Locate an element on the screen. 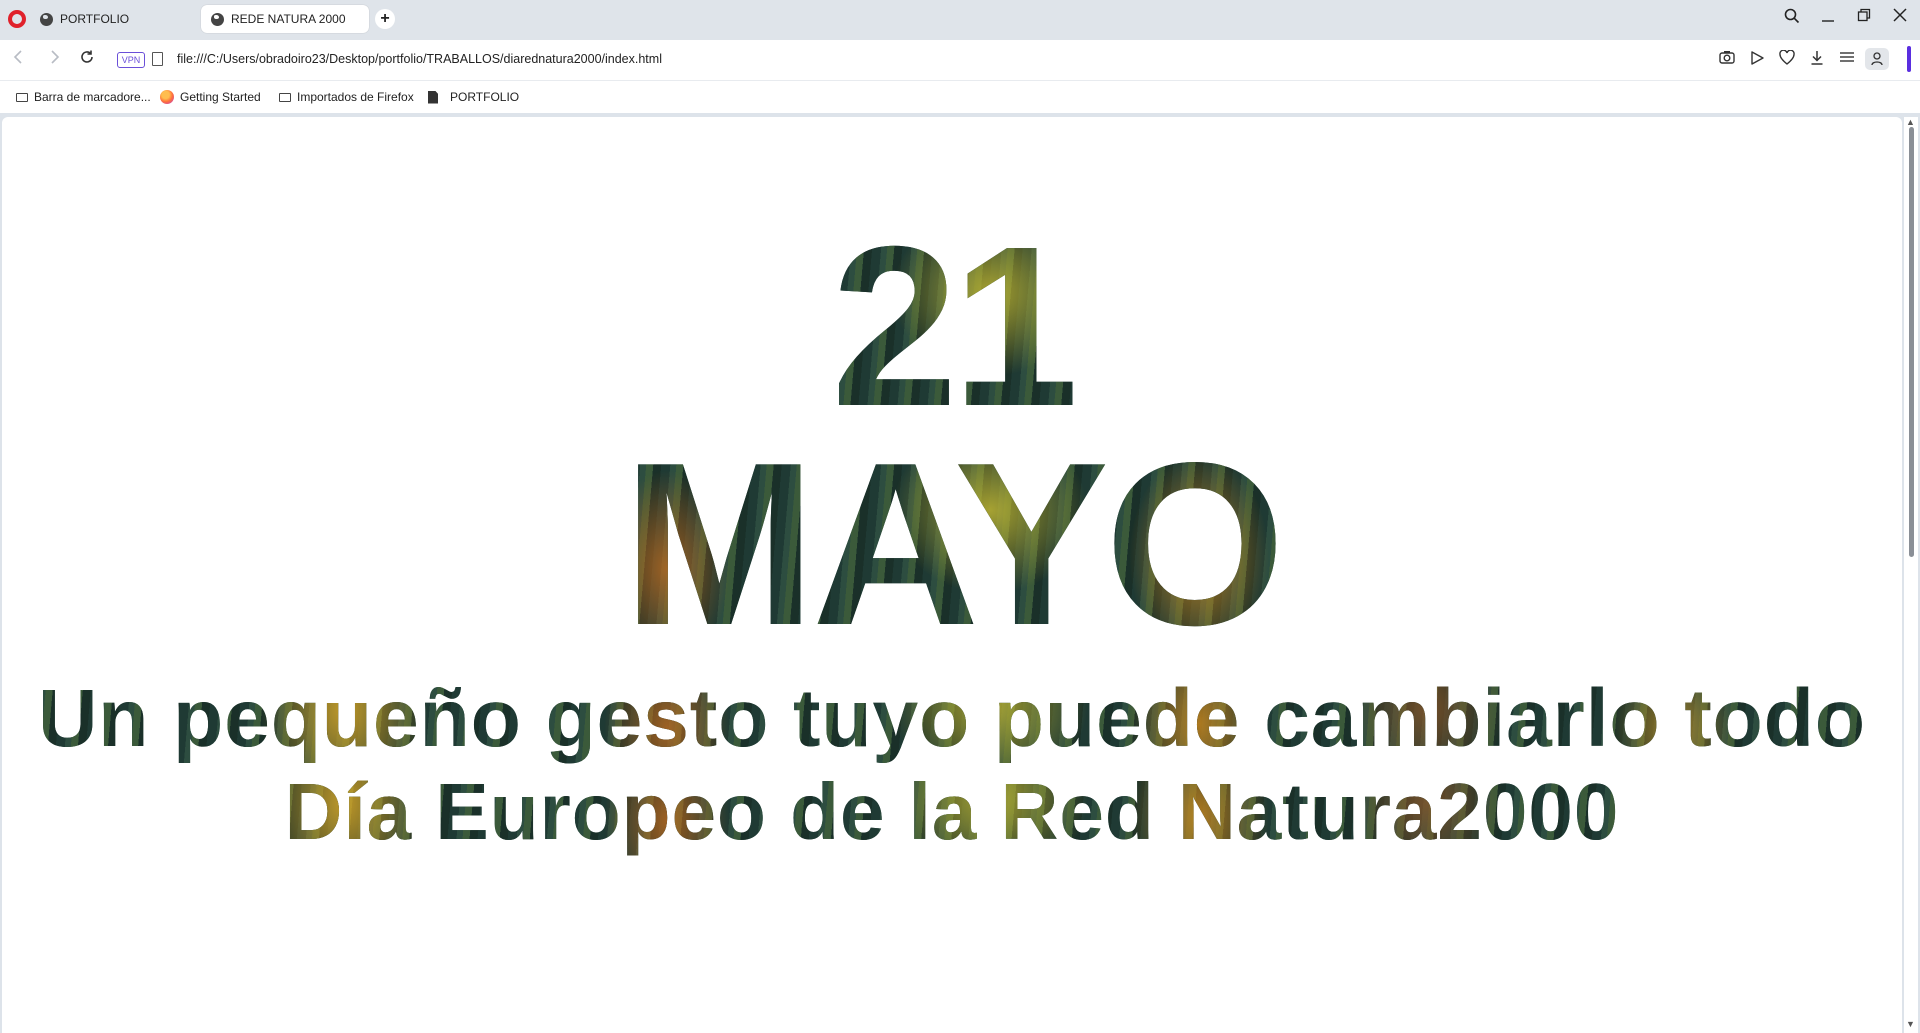  bookmark-label: Getting Started is located at coordinates (220, 97).